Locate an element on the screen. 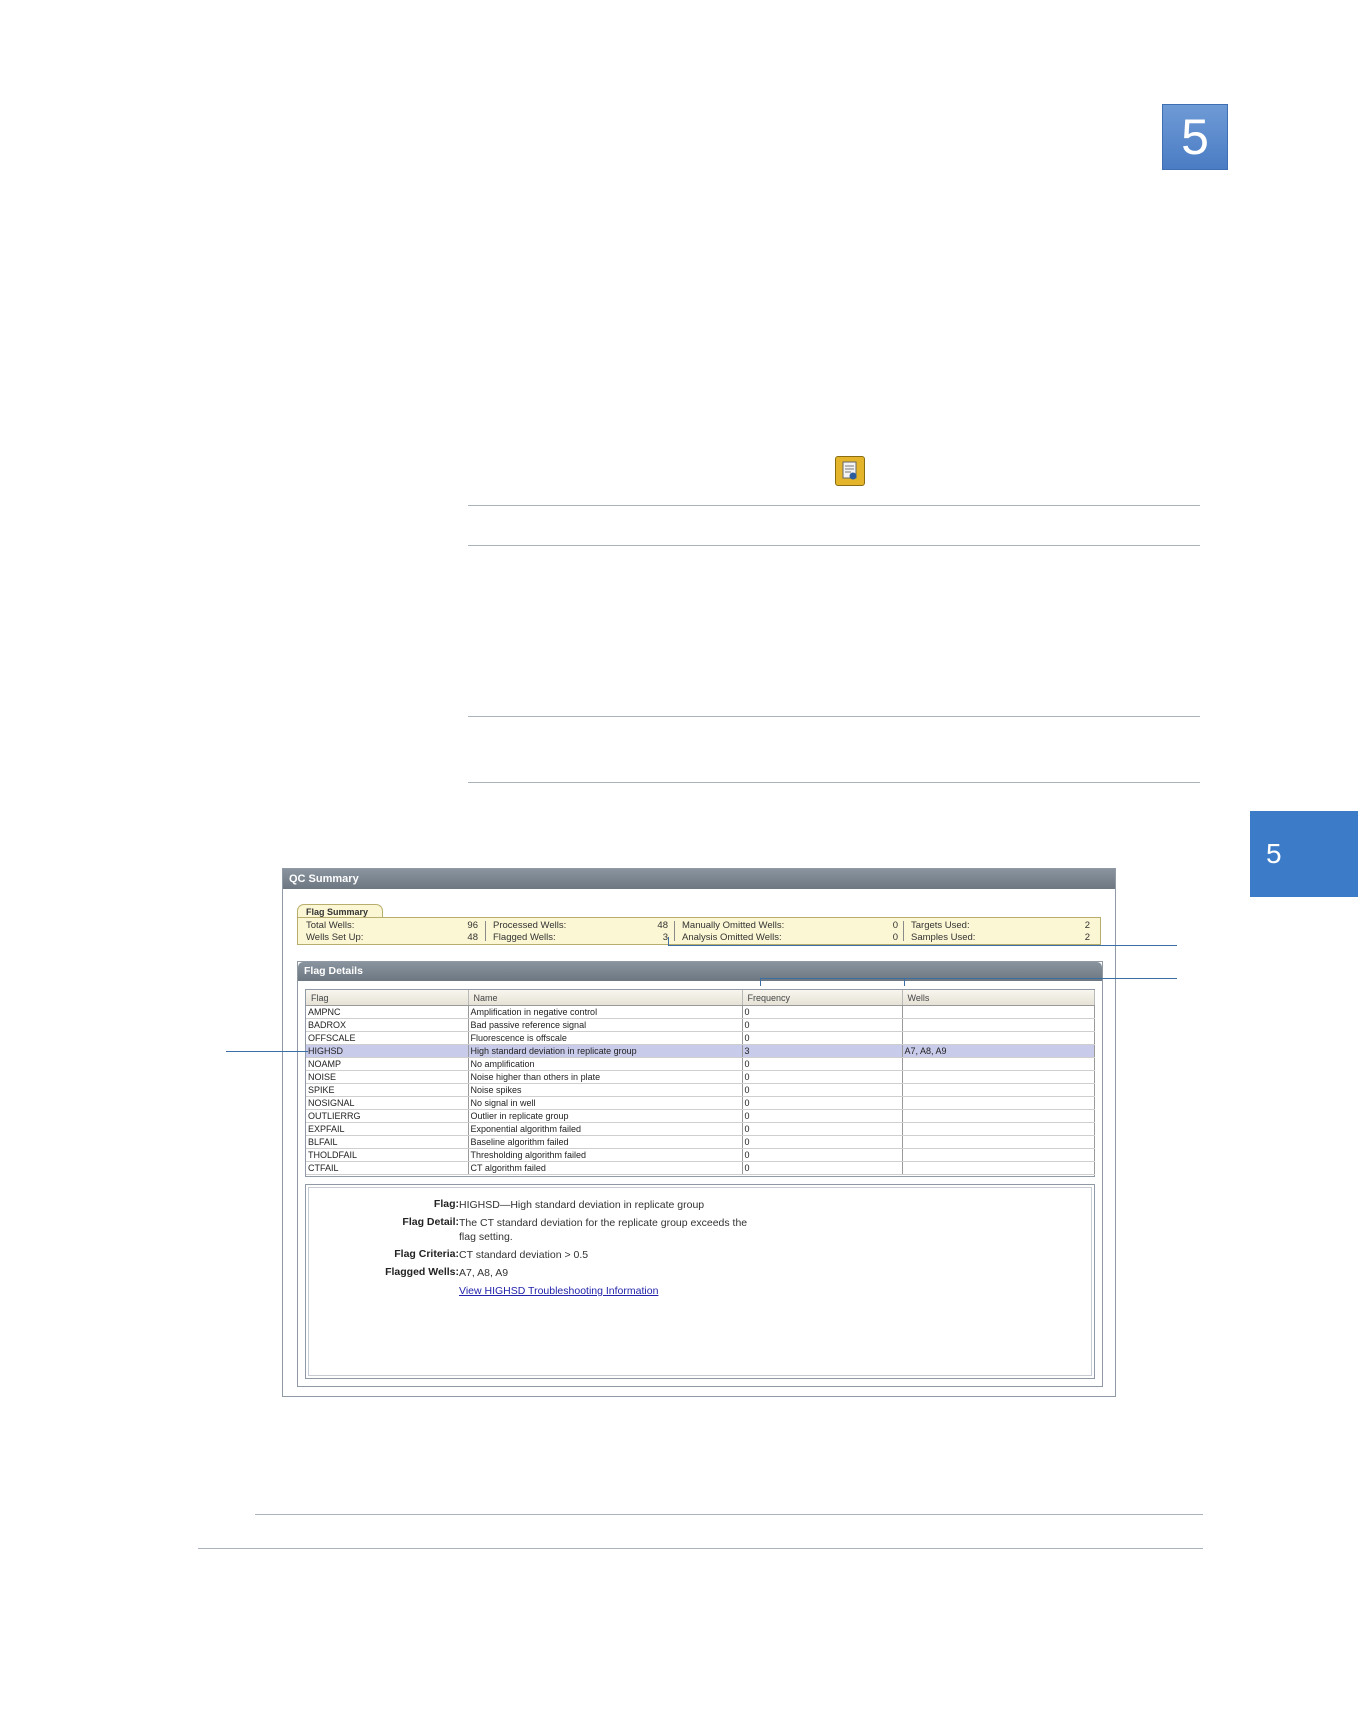 This screenshot has width=1368, height=1728. cell-name: Noise spikes is located at coordinates (605, 1090).